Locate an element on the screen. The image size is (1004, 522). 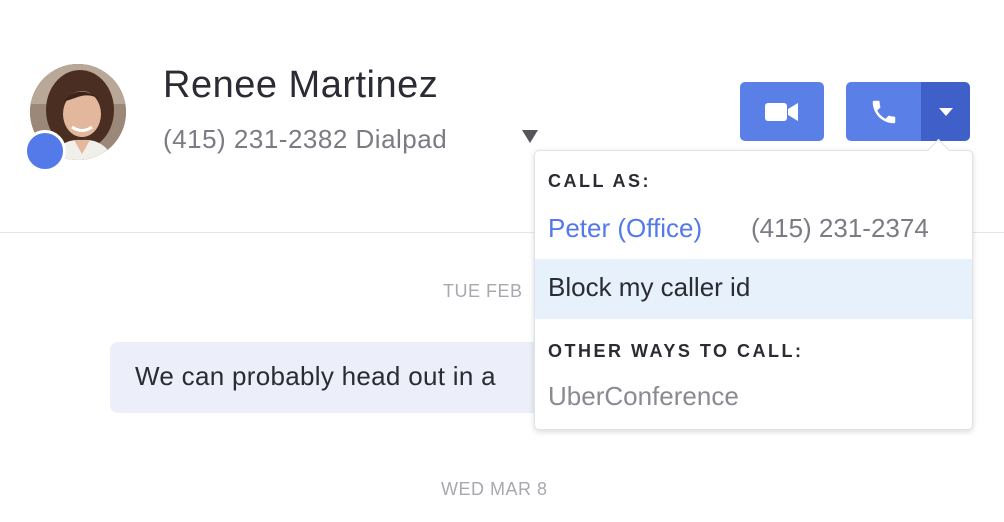
call-as-identity-option: Peter (Office) (415) 231-2374 is located at coordinates (753, 231).